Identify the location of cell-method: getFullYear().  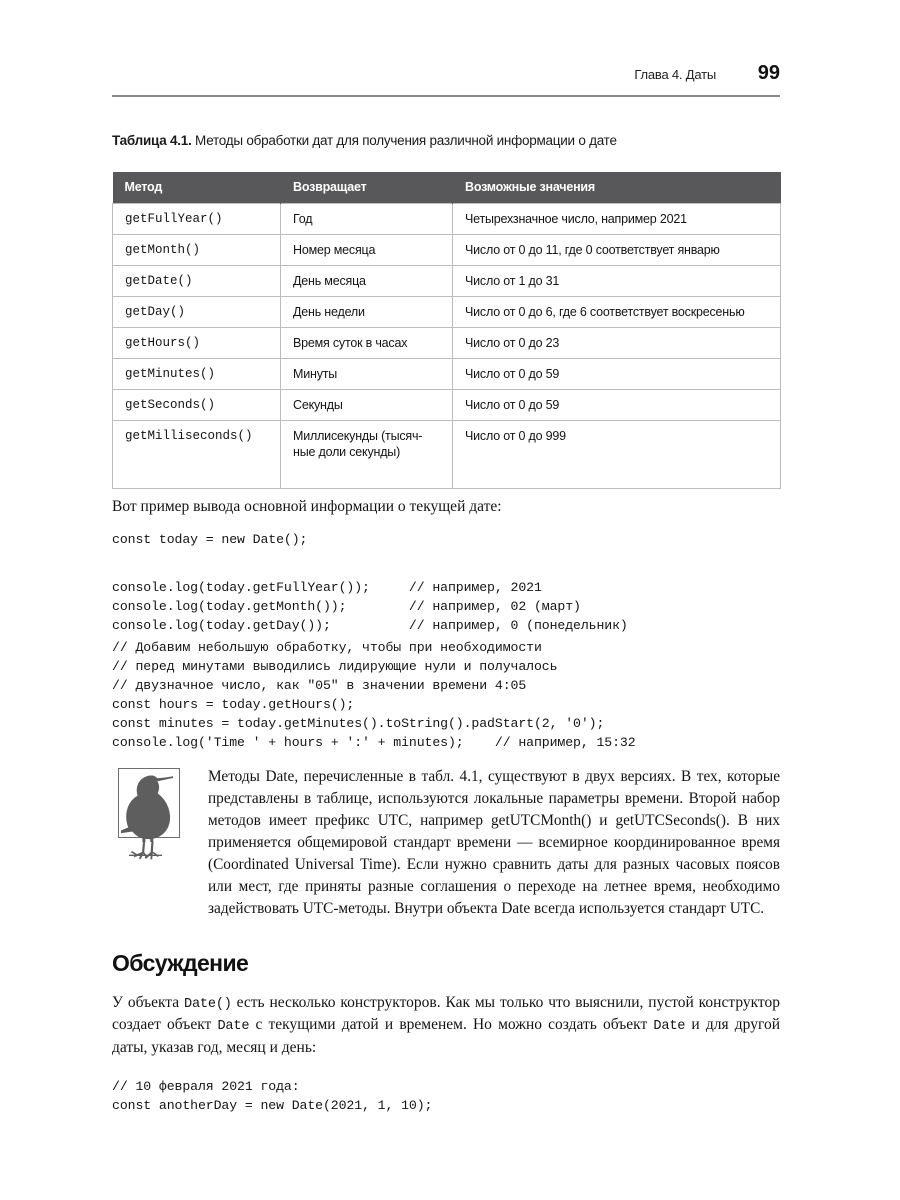
(196, 219).